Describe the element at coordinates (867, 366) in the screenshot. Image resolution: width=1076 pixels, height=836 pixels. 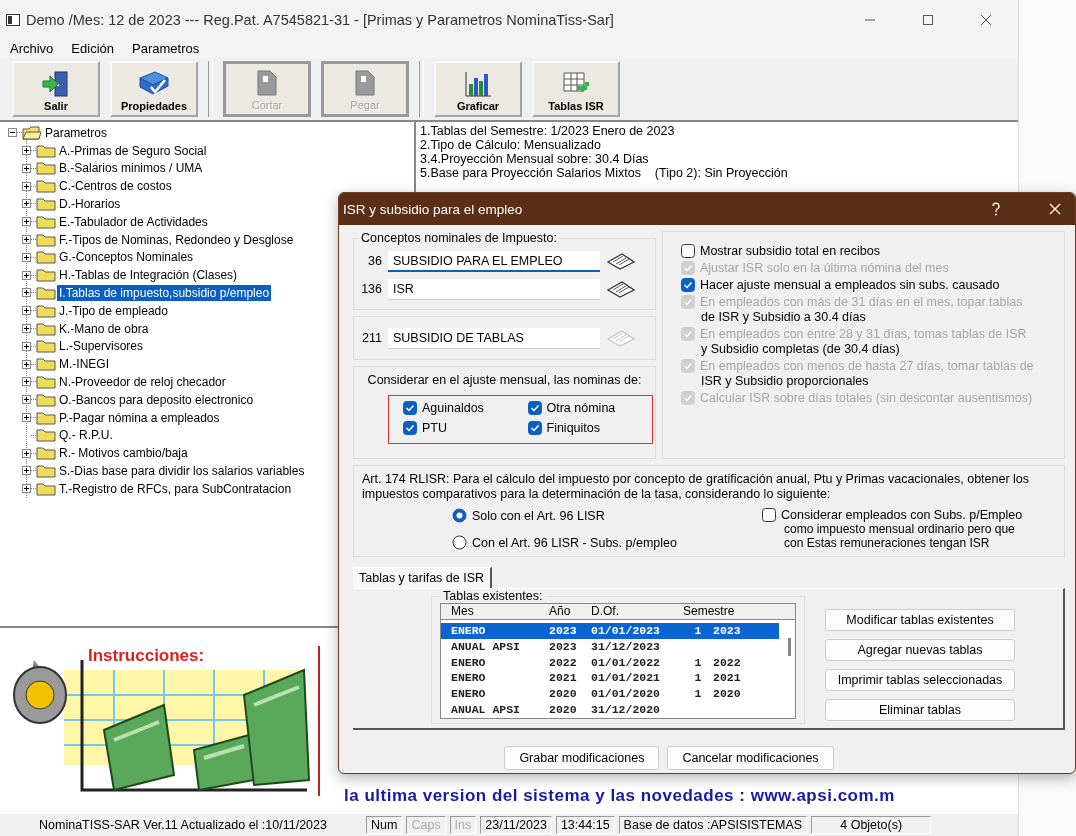
I see `checkbox-label: En empleados con menos de hasta 27 días, tomar tablas de` at that location.